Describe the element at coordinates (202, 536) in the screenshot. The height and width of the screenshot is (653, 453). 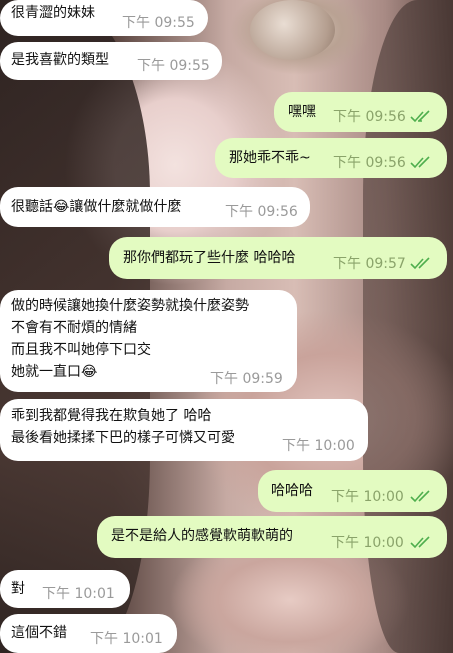
I see `message-text: 是不是給人的感覺軟萌軟萌的` at that location.